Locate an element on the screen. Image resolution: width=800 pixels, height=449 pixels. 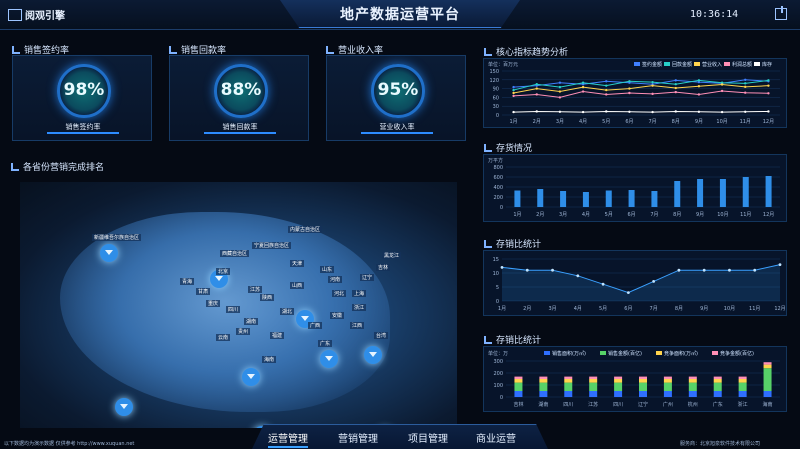
kpi-card-revenue: 95% 营业收入率 is located at coordinates (396, 98).